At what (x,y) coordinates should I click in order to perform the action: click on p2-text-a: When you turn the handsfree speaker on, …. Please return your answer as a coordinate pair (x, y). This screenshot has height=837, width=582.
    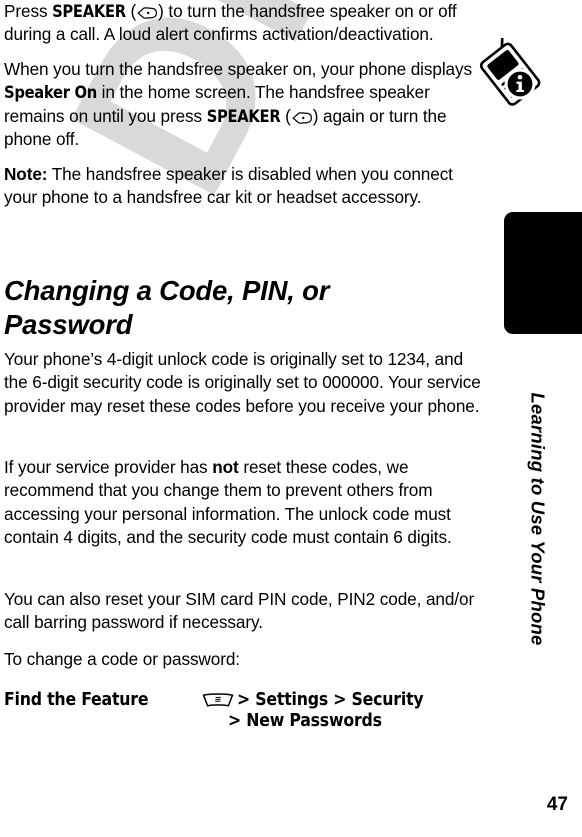
    Looking at the image, I should click on (238, 69).